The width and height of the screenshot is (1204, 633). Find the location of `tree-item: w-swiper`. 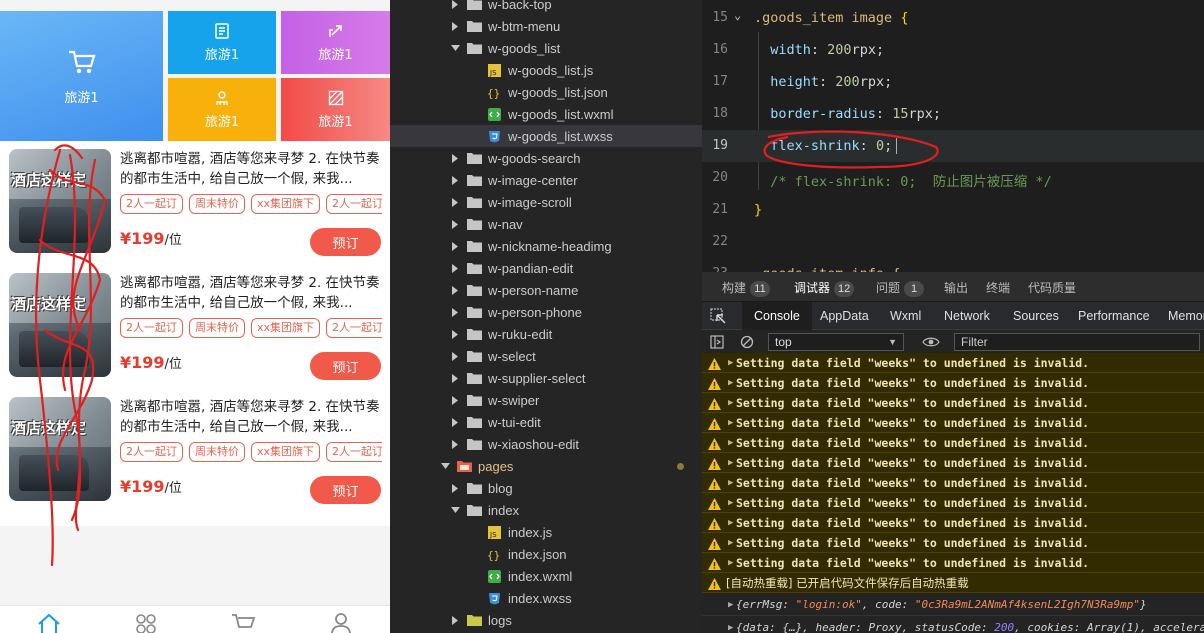

tree-item: w-swiper is located at coordinates (546, 400).